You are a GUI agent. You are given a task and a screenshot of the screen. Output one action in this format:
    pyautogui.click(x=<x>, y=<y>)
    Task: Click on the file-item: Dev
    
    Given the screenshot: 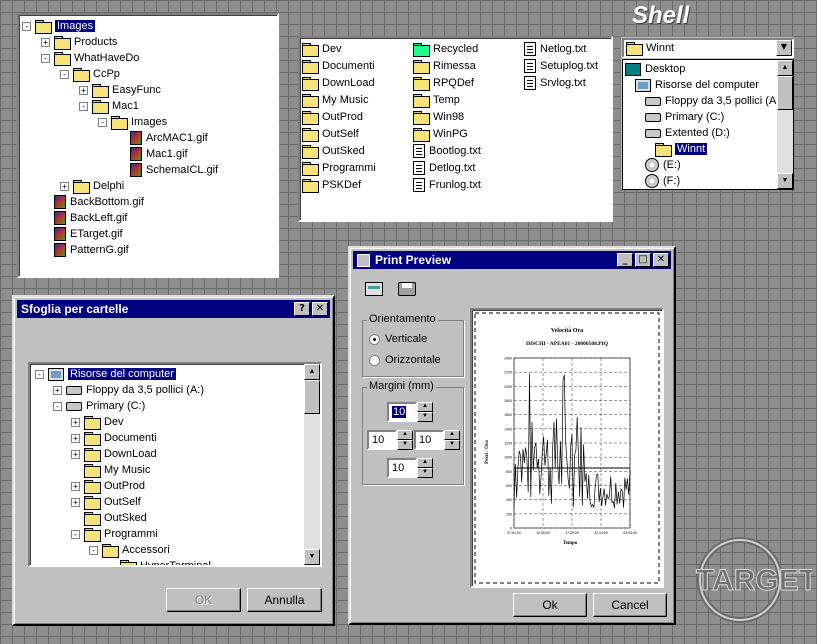 What is the action you would take?
    pyautogui.click(x=322, y=49)
    